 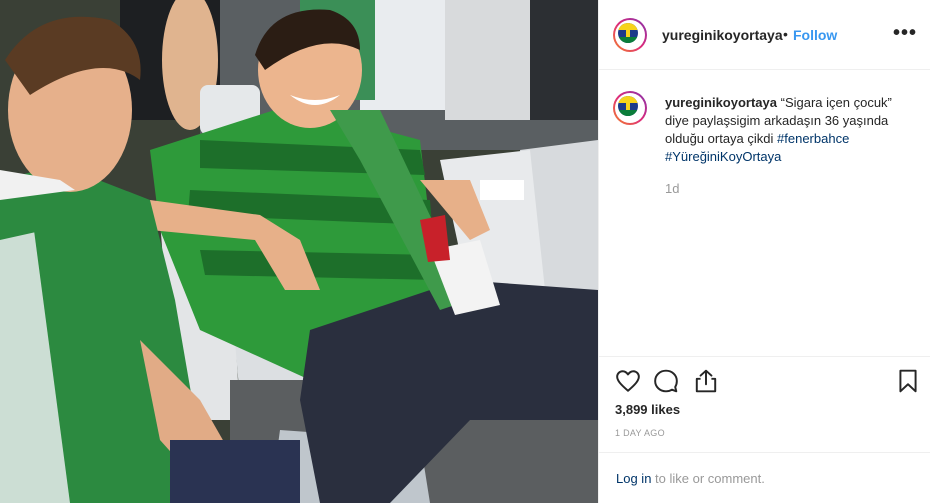 I want to click on bookmark-icon, so click(x=908, y=381).